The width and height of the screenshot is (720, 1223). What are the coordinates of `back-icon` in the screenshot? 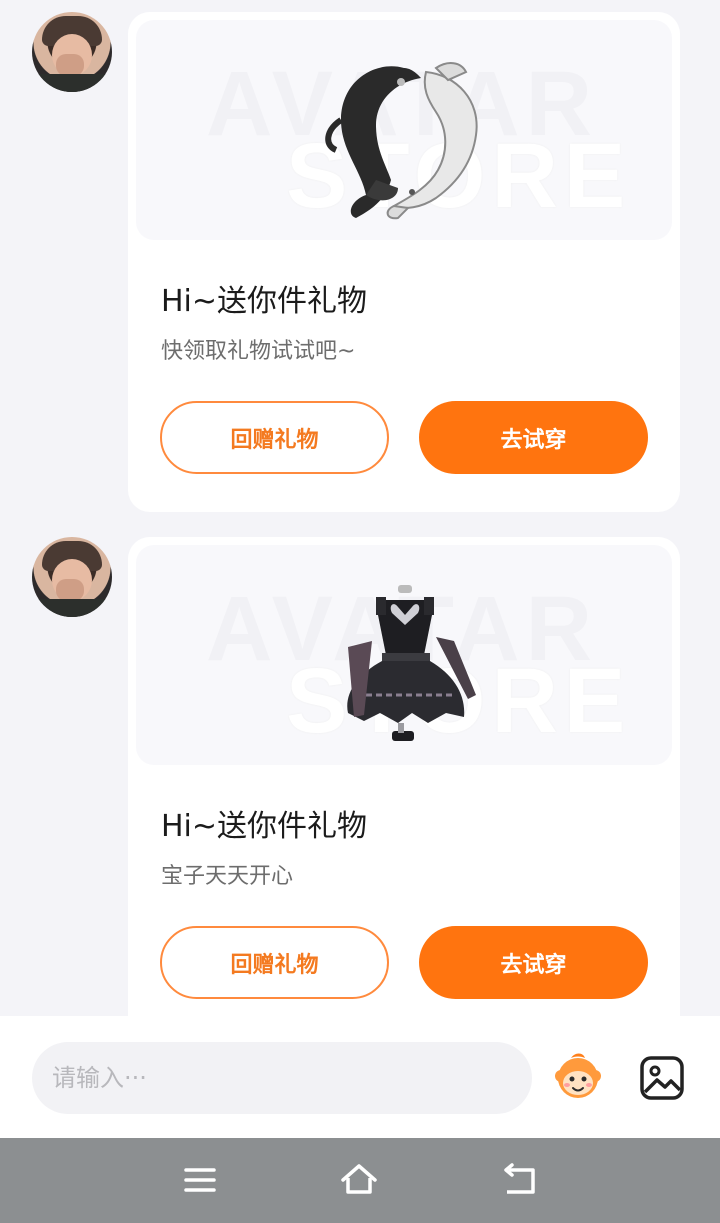 It's located at (519, 1180).